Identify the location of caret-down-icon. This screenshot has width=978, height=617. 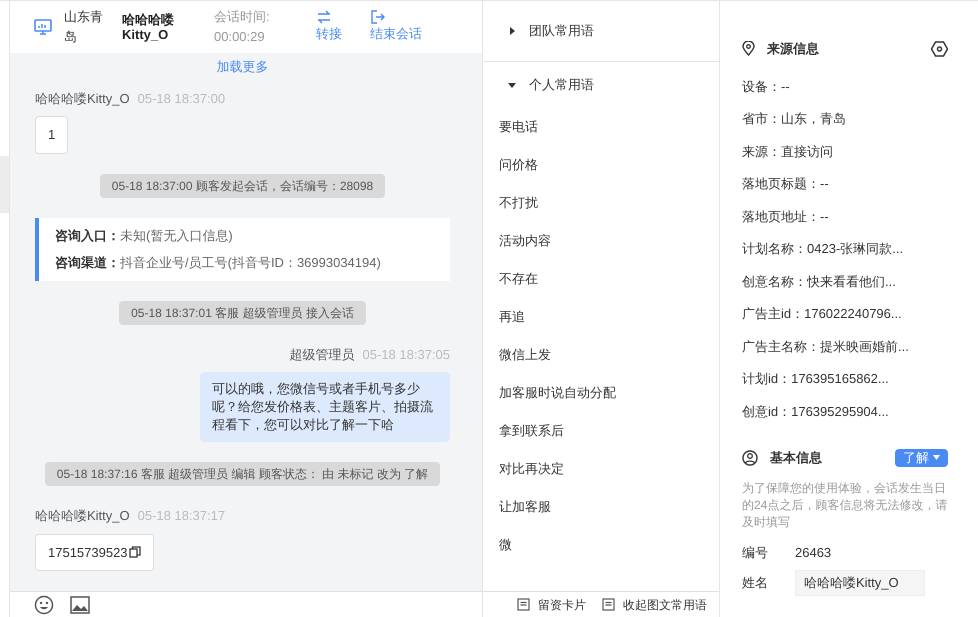
(936, 457).